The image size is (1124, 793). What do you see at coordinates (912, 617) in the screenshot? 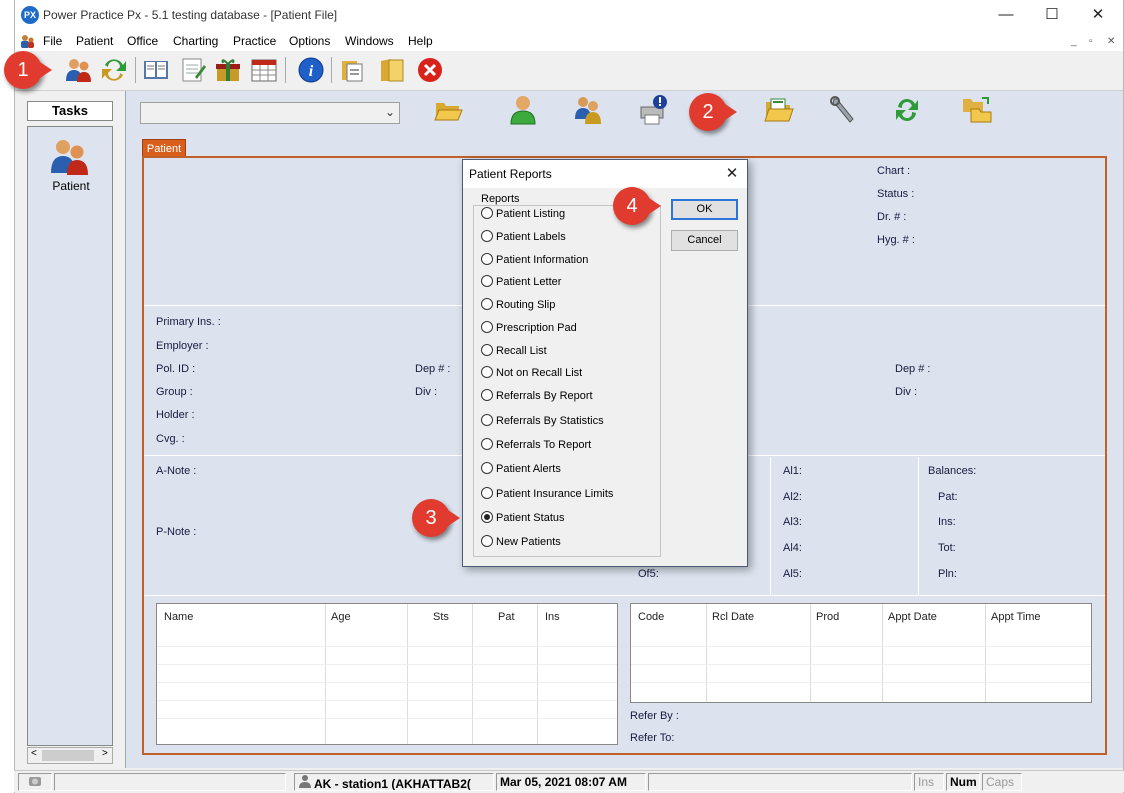
I see `col-appt-date: Appt Date` at bounding box center [912, 617].